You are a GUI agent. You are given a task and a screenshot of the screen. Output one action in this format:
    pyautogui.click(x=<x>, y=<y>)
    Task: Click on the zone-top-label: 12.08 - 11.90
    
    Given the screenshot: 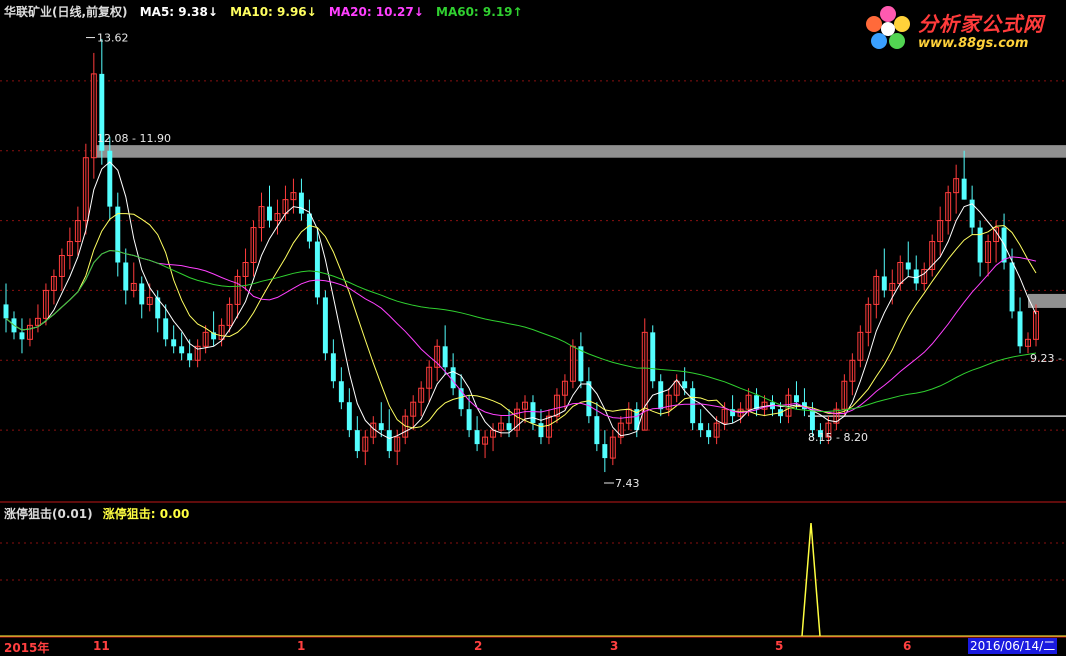 What is the action you would take?
    pyautogui.click(x=134, y=138)
    